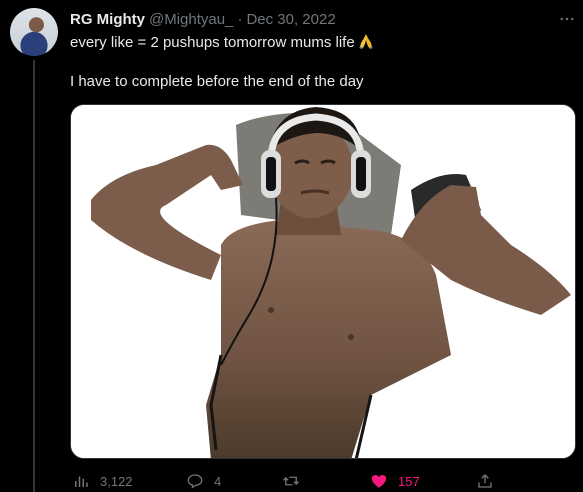  I want to click on folded-hands-emoji-icon, so click(365, 41).